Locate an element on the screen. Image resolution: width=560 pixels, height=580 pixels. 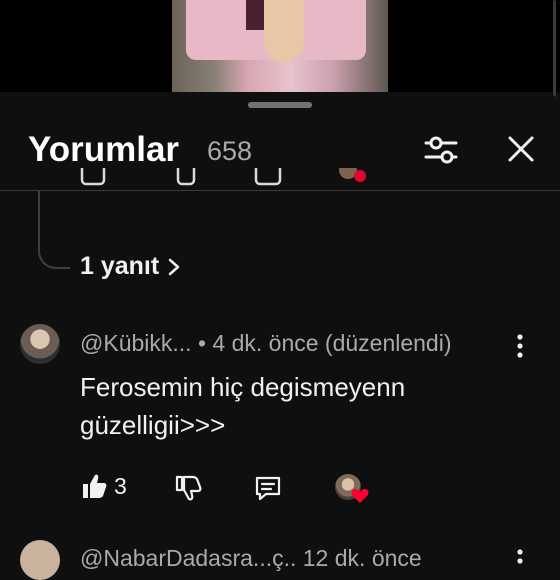
close-icon is located at coordinates (521, 149).